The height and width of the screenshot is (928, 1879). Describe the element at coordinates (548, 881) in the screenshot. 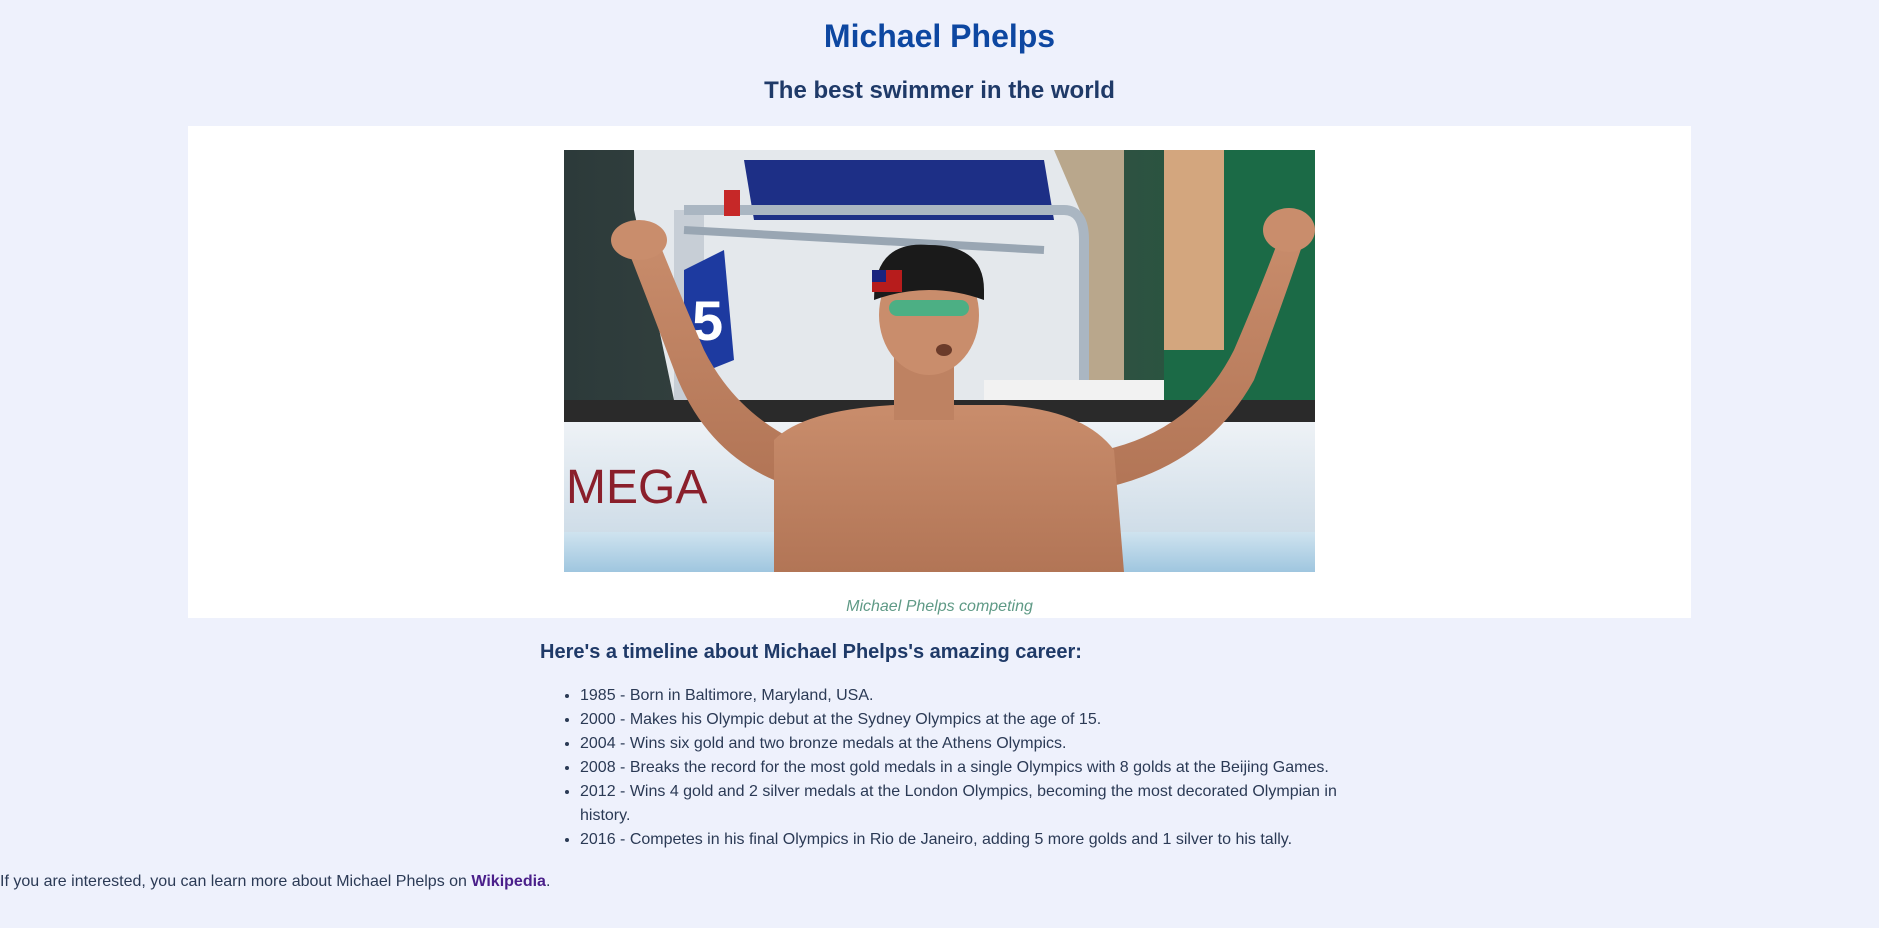

I see `footer-text-end: .` at that location.